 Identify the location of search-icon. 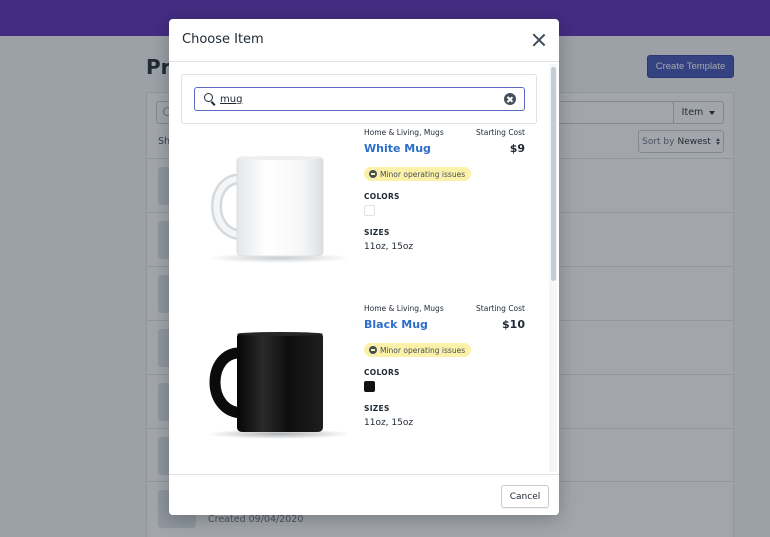
(208, 97).